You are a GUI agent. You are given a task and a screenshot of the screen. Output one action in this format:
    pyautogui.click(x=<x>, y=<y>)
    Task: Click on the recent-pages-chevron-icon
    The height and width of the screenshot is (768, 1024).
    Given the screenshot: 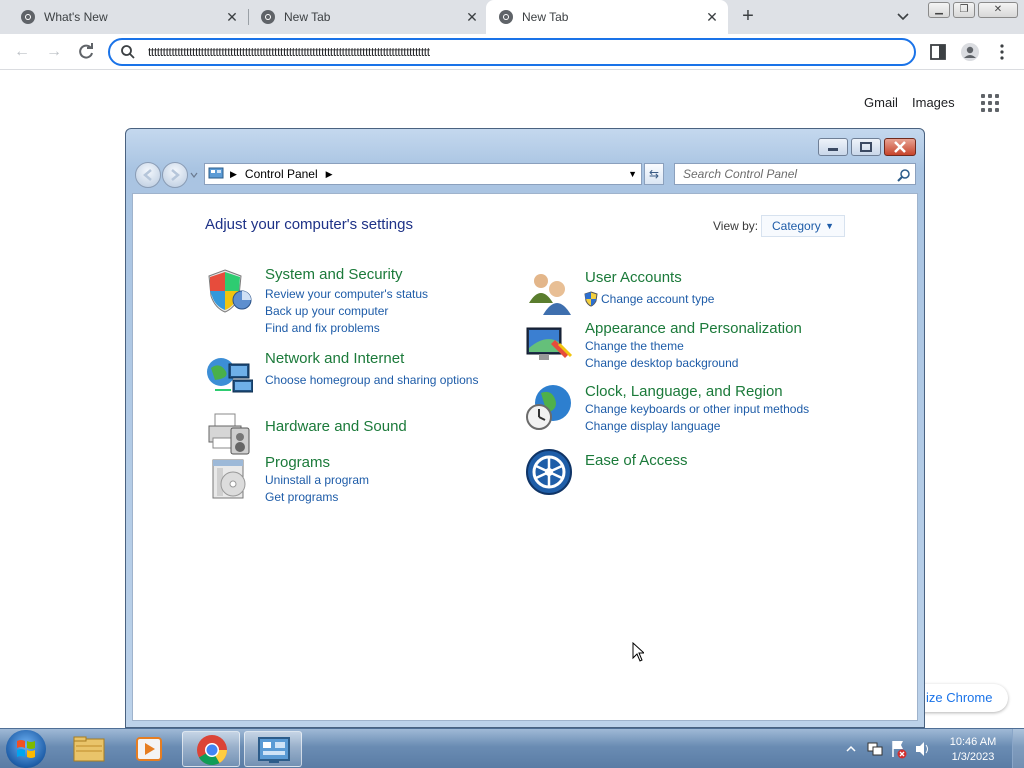 What is the action you would take?
    pyautogui.click(x=194, y=175)
    